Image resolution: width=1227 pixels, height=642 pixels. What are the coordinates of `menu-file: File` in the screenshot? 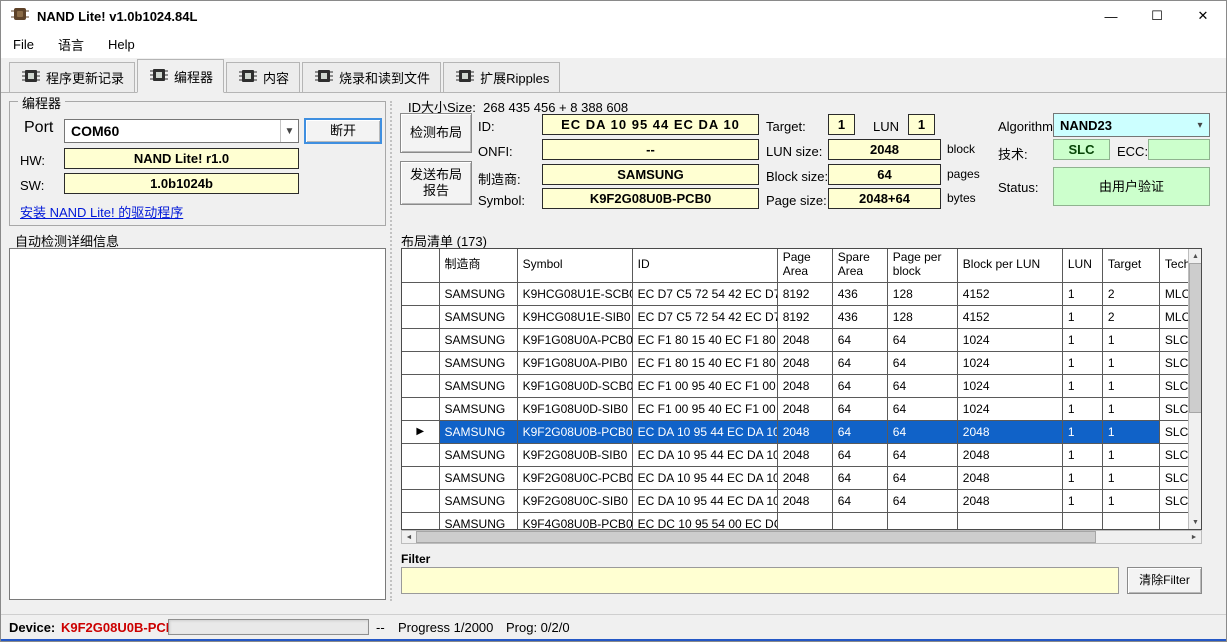 It's located at (23, 44).